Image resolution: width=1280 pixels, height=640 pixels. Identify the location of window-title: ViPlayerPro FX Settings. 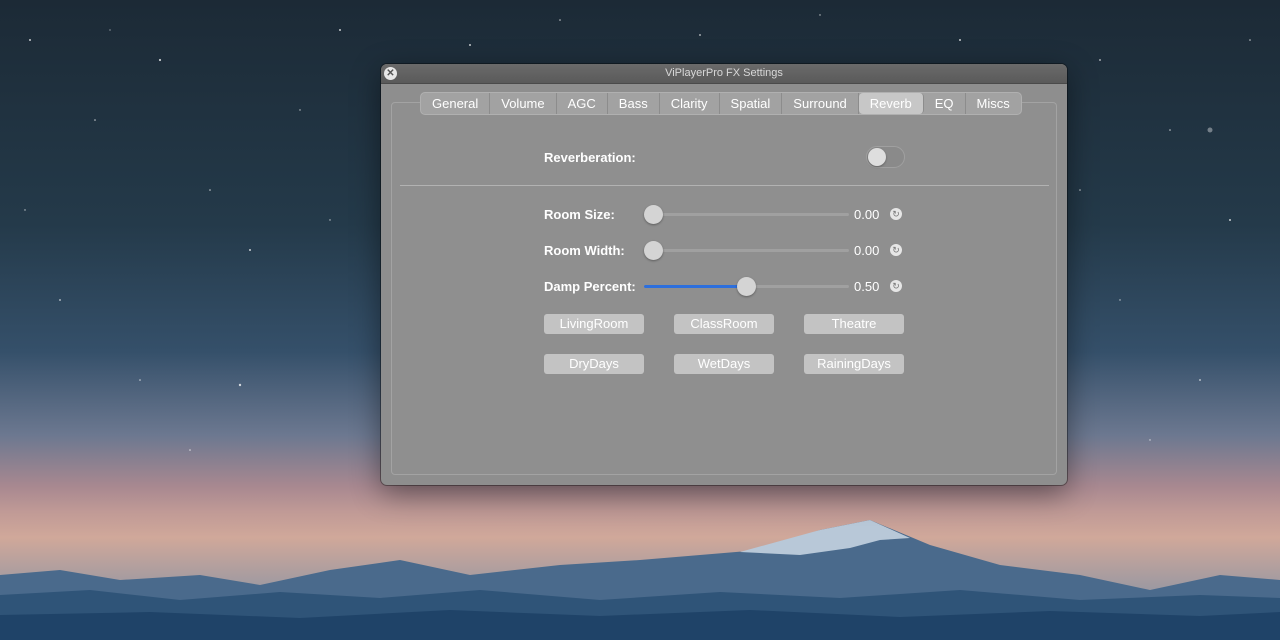
(724, 73).